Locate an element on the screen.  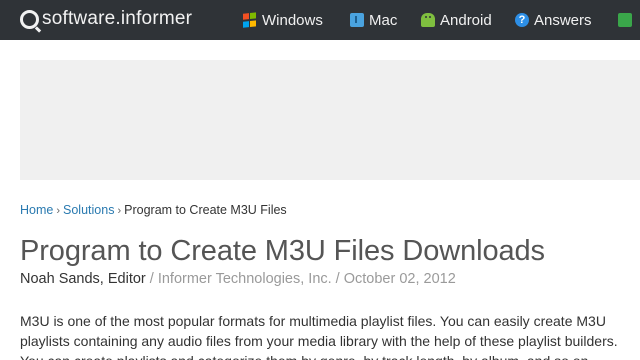
windows-icon is located at coordinates (250, 20).